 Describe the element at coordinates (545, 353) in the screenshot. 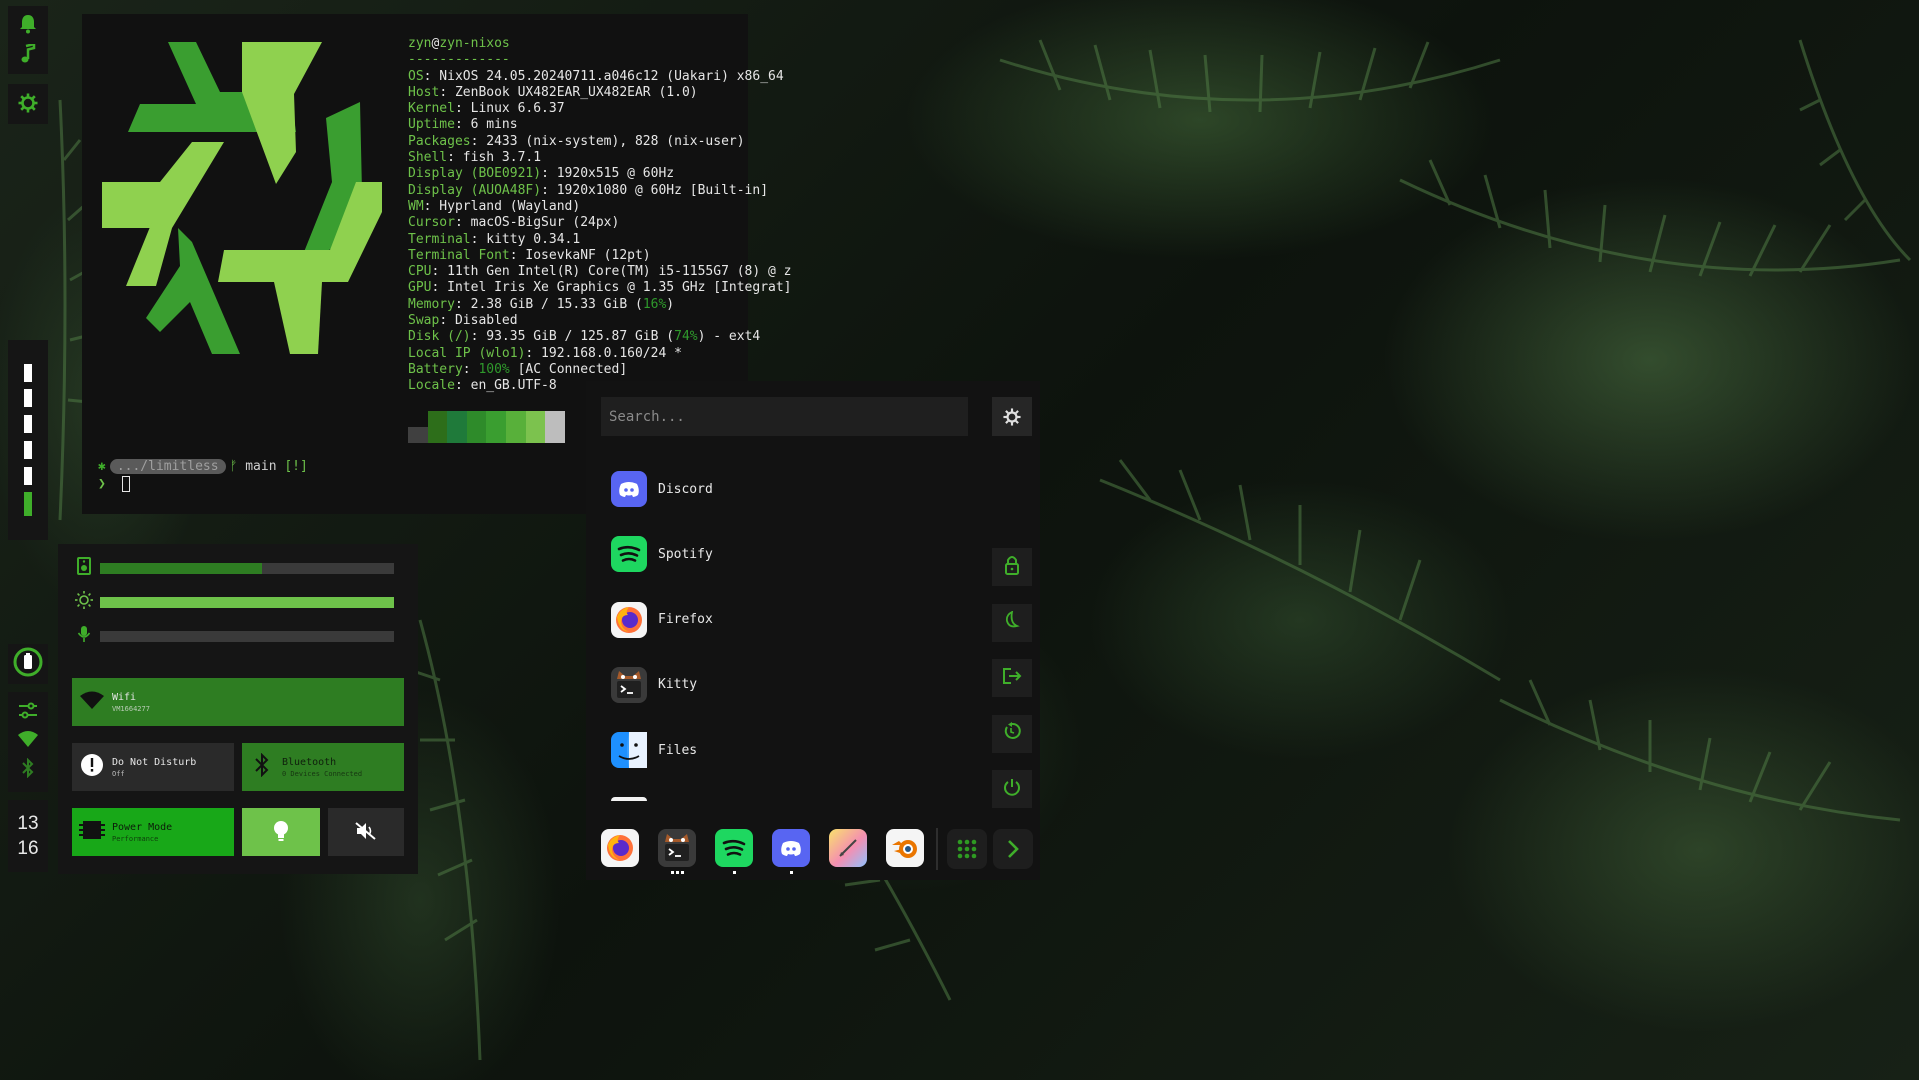

I see `fetch-line-localip: Local IP (wlo1): 192.168.0.160/24 *` at that location.